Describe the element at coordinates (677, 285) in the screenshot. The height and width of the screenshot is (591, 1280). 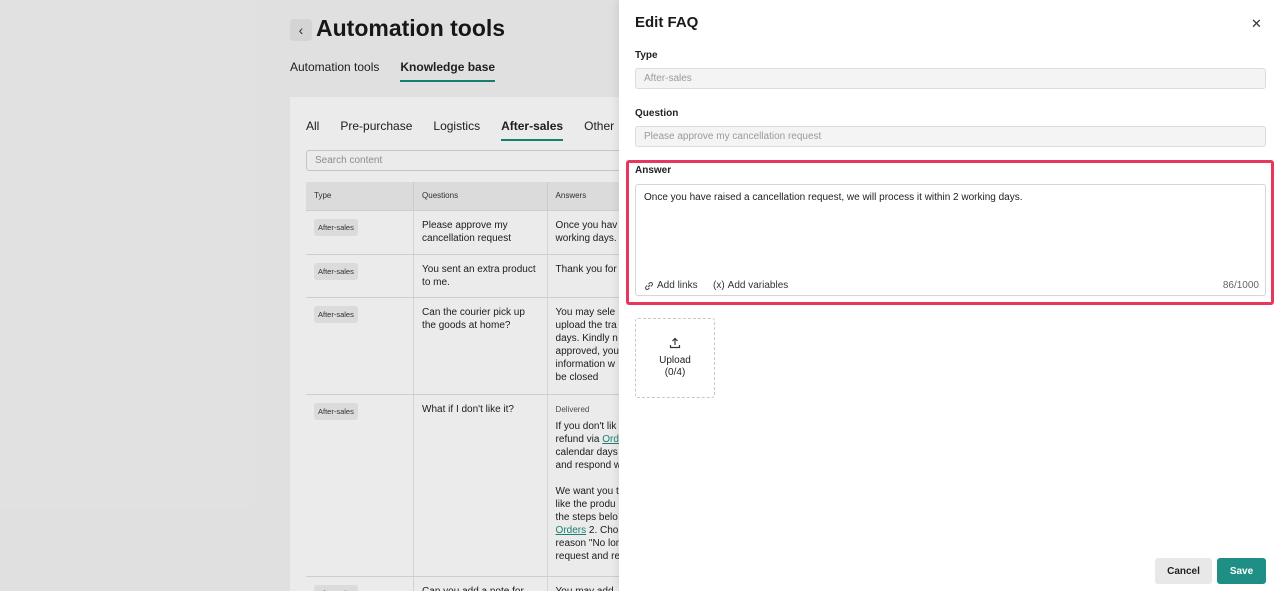
I see `add-links-label: Add links` at that location.